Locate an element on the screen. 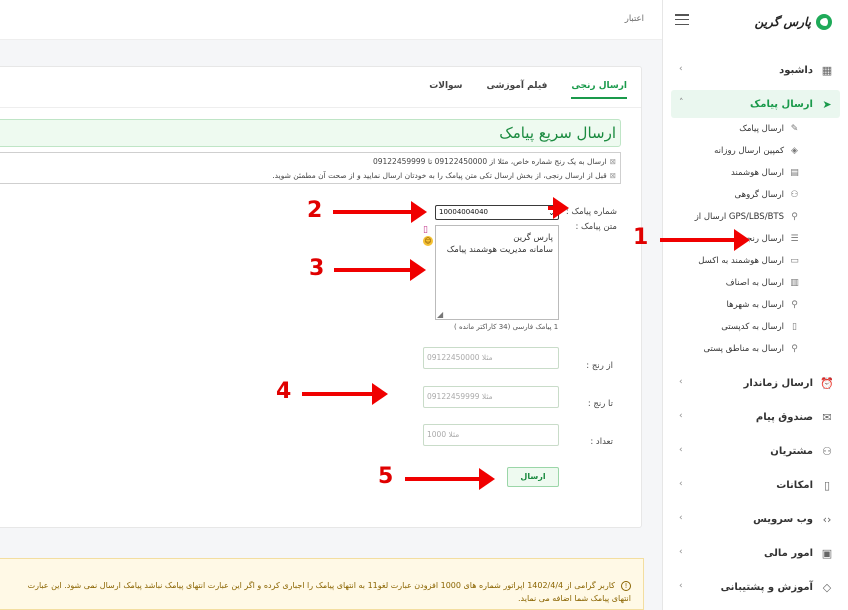 The height and width of the screenshot is (610, 848). sub-item-daily-campaign: کمپین ارسال روزانه ◈ is located at coordinates (735, 151).